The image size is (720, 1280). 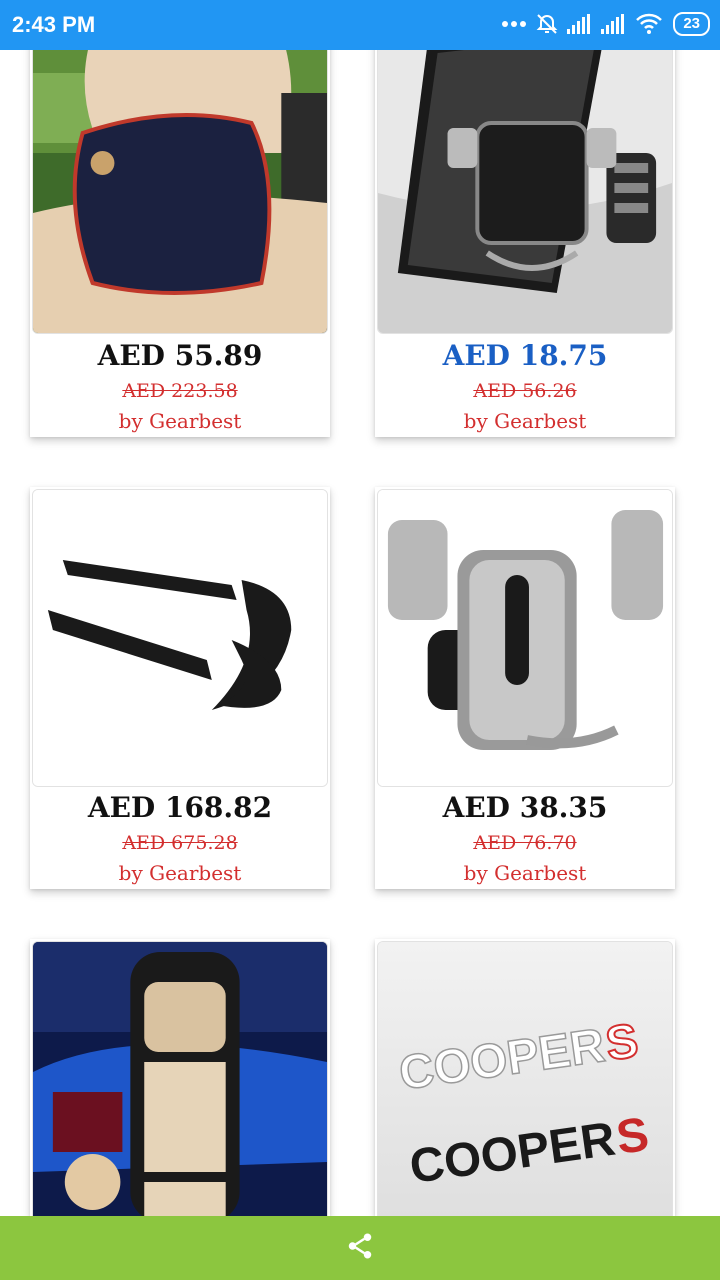 I want to click on product-price: AED 168.82, so click(x=180, y=807).